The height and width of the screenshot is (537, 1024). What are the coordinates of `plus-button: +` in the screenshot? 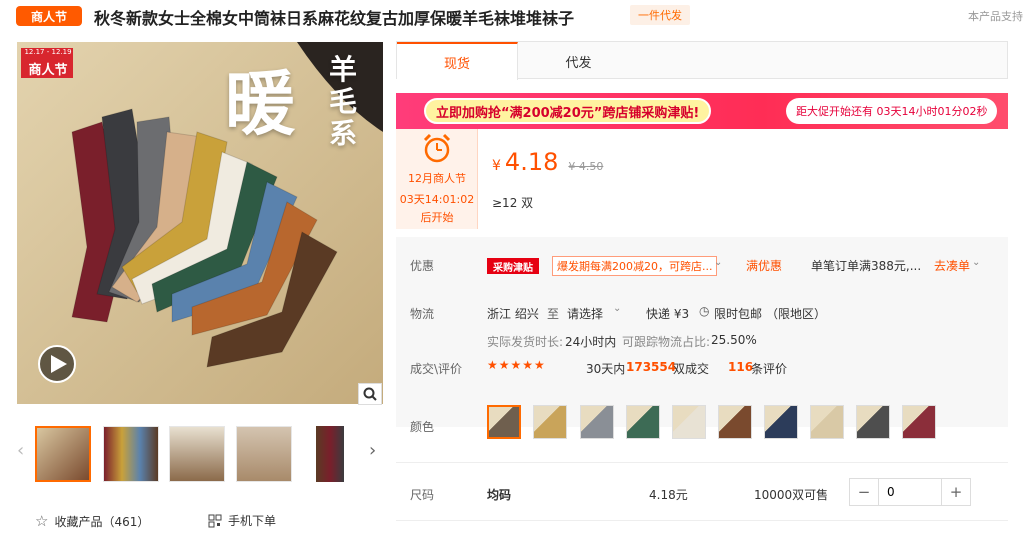 It's located at (956, 492).